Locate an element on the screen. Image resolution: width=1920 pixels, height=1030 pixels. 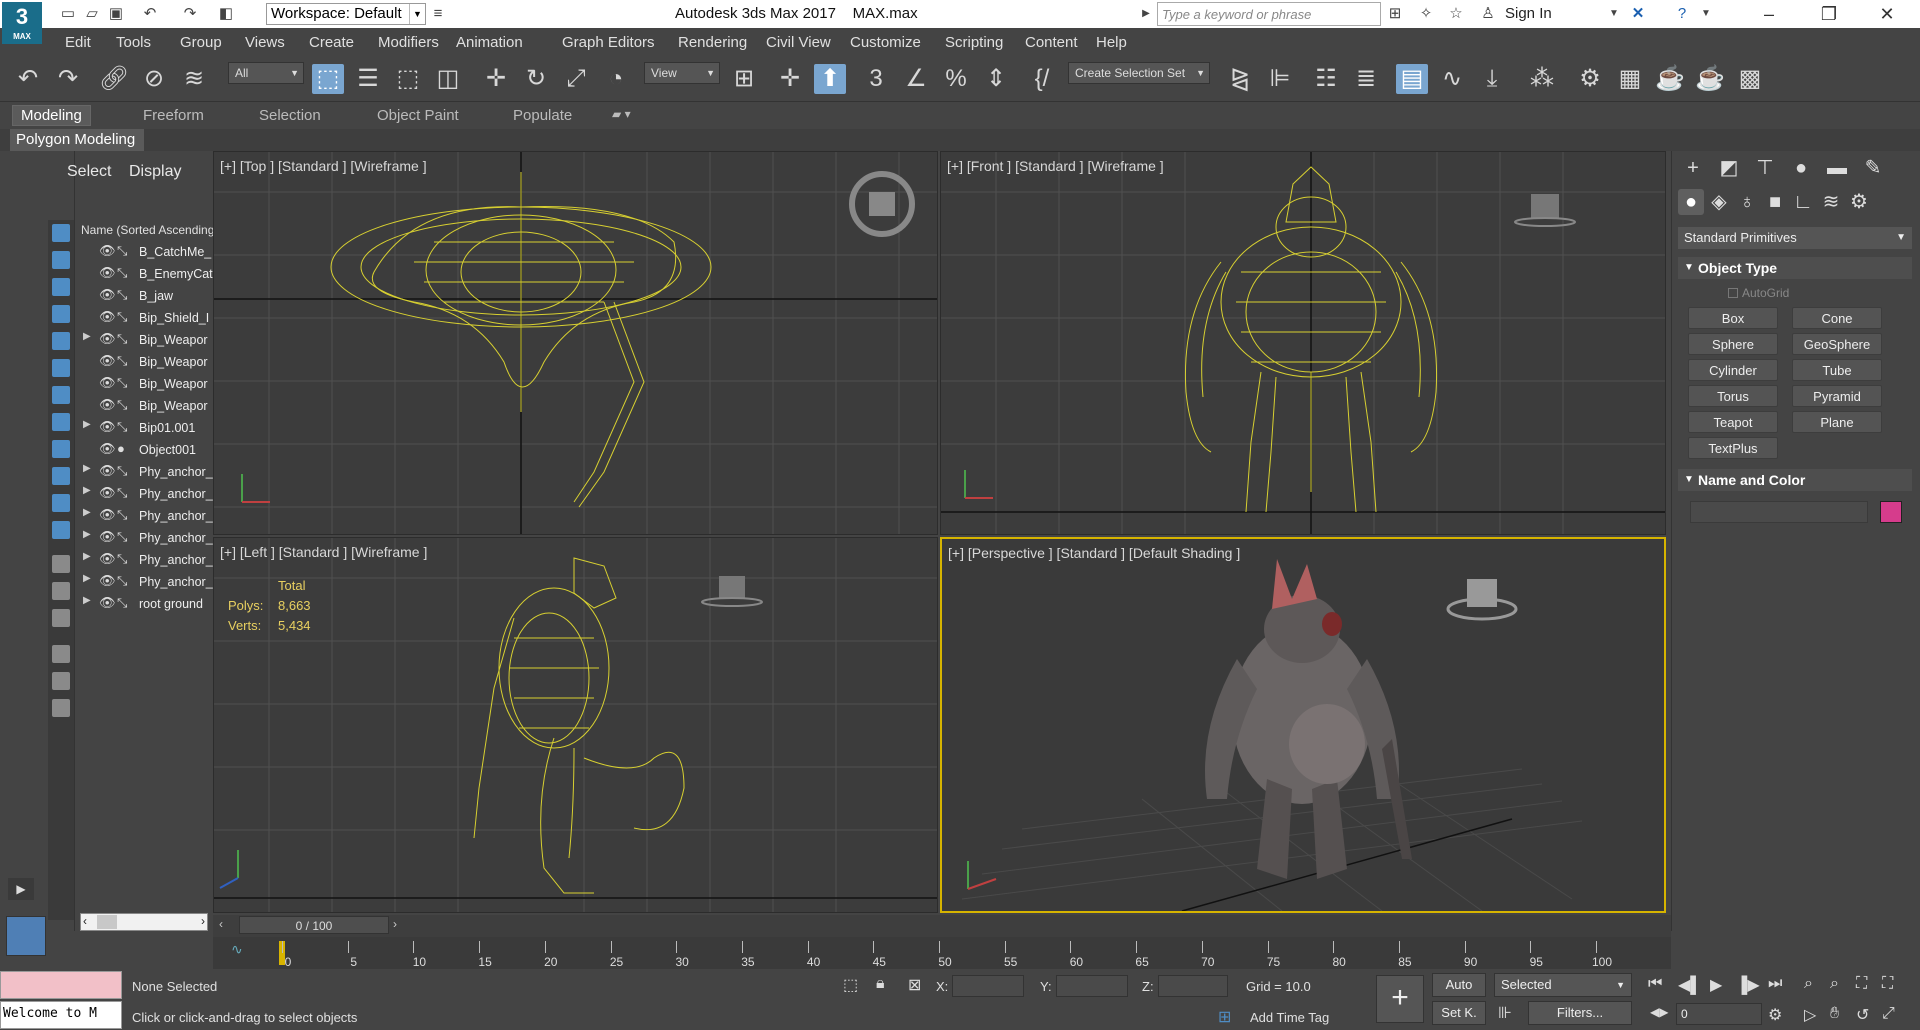
time-configuration-icon: ⚙ is located at coordinates (1775, 1015).